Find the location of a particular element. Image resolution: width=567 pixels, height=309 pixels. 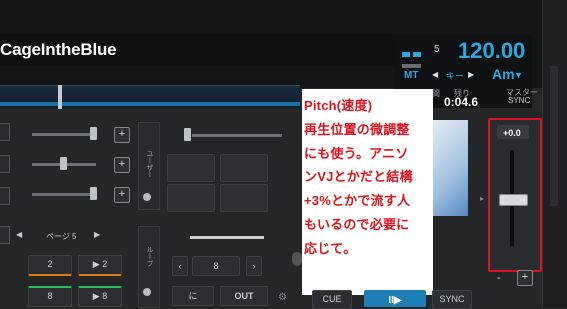

deck-number: 5 is located at coordinates (437, 49).